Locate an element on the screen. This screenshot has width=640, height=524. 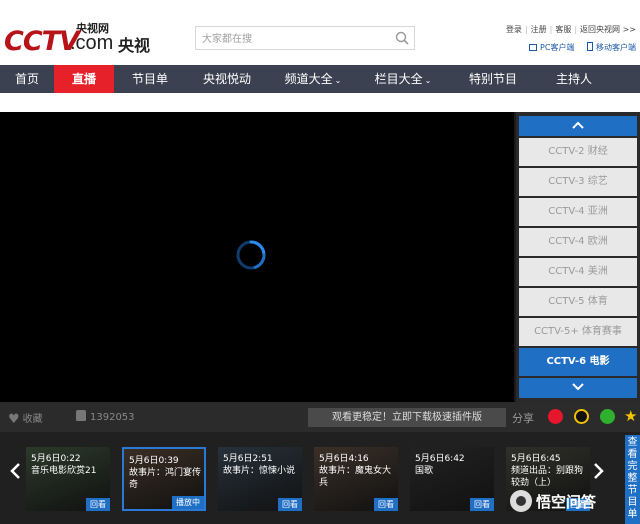
mobile-client-link: 移动客户端 is located at coordinates (611, 47).